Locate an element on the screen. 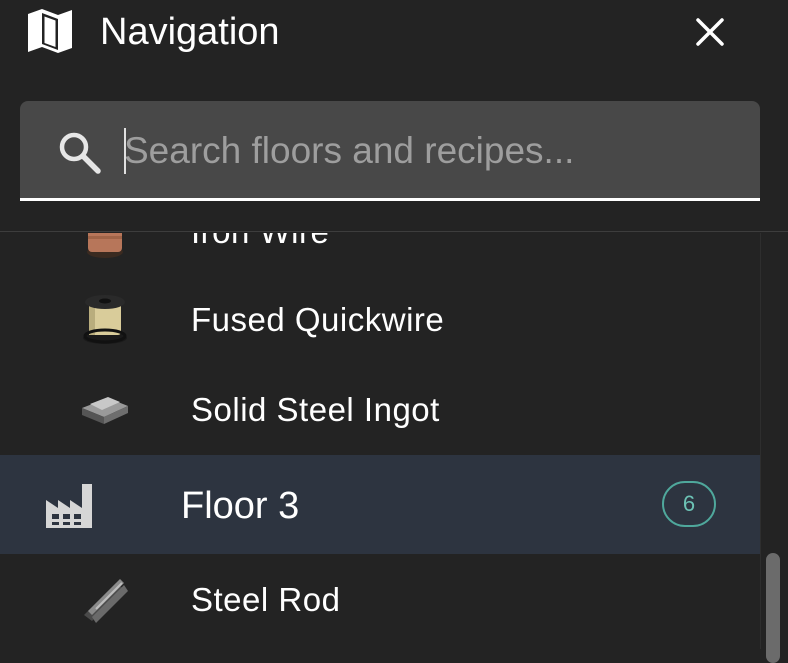  close-button is located at coordinates (710, 32).